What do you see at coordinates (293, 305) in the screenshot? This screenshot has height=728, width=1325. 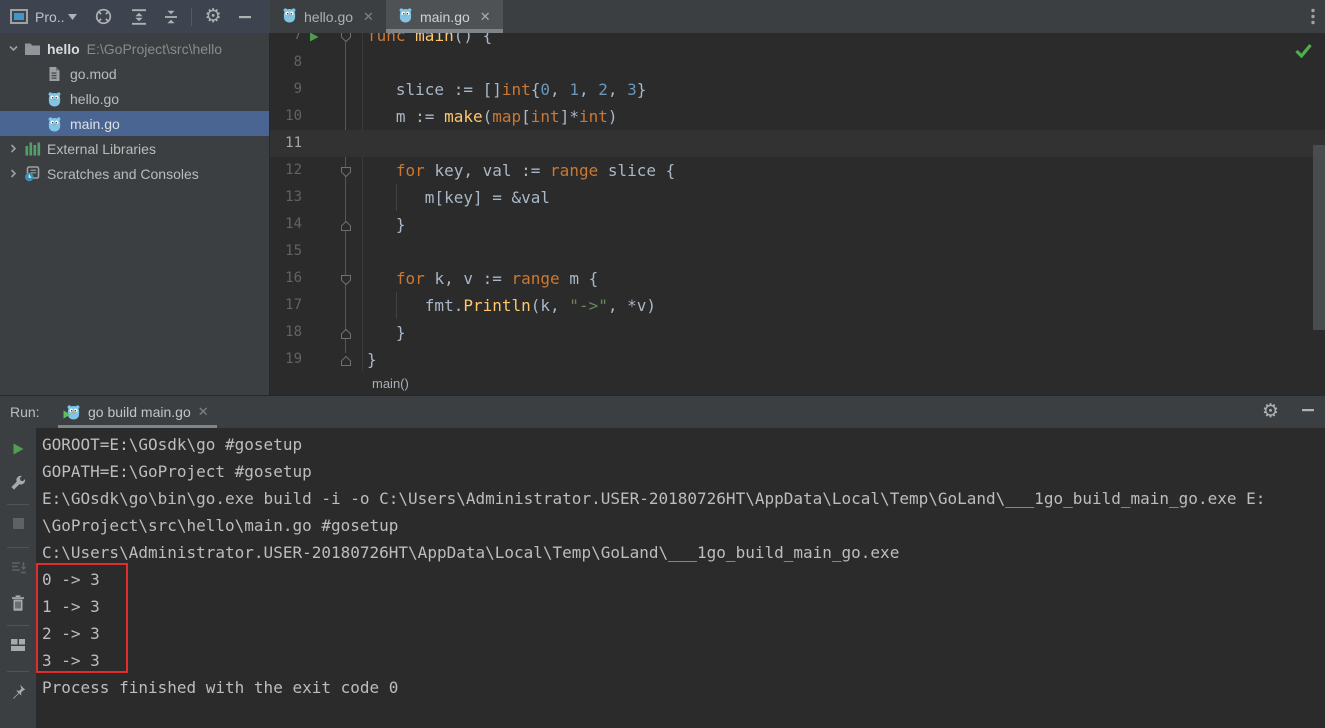 I see `line-number: 17` at bounding box center [293, 305].